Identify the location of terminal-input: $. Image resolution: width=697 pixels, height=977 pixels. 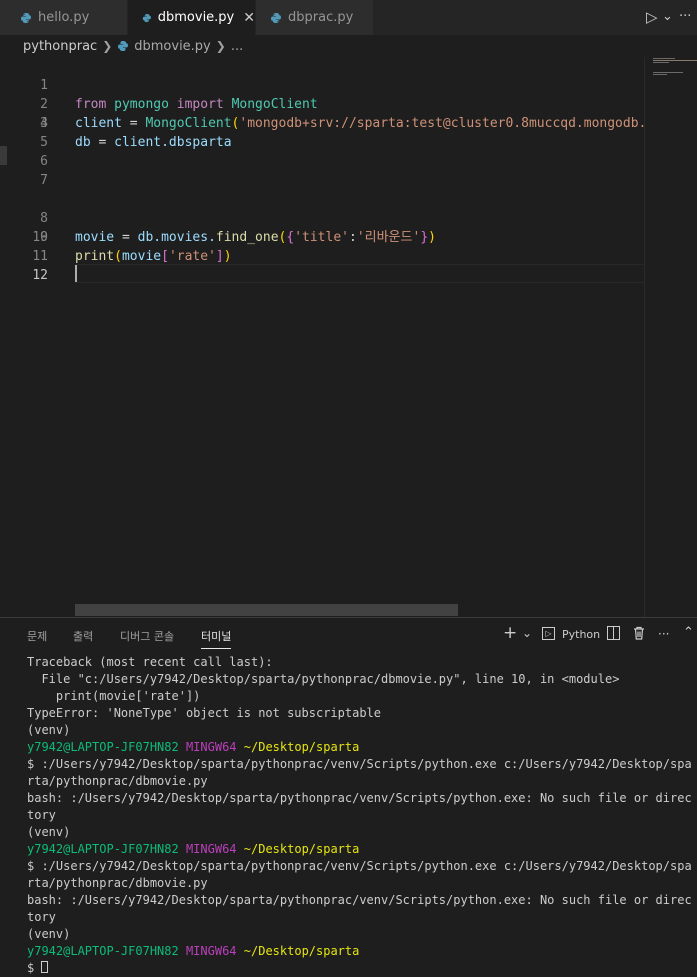
(34, 968).